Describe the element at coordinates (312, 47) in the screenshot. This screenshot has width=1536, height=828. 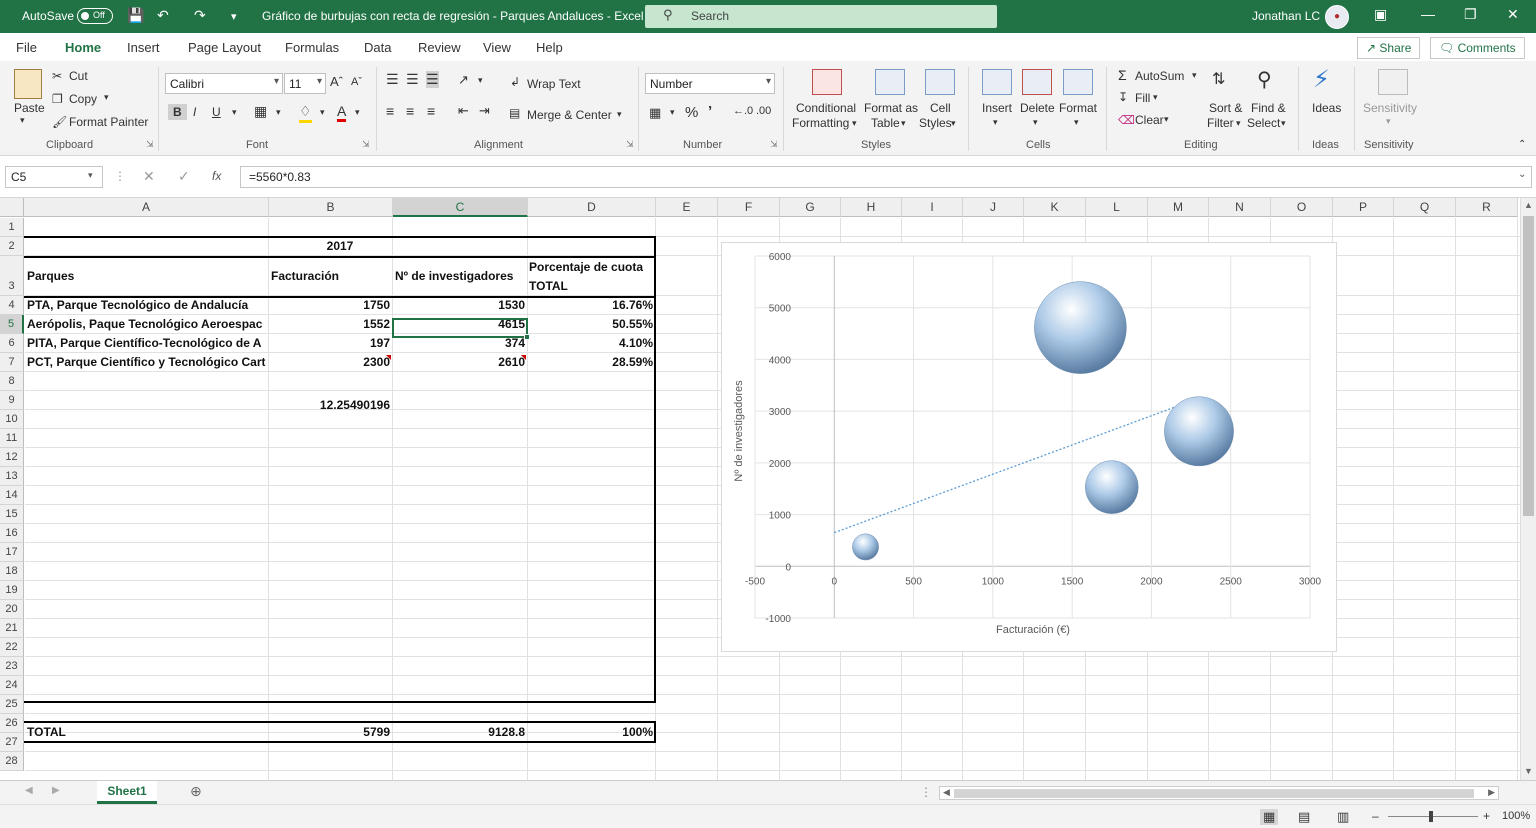
I see `tab-formulas: Formulas` at that location.